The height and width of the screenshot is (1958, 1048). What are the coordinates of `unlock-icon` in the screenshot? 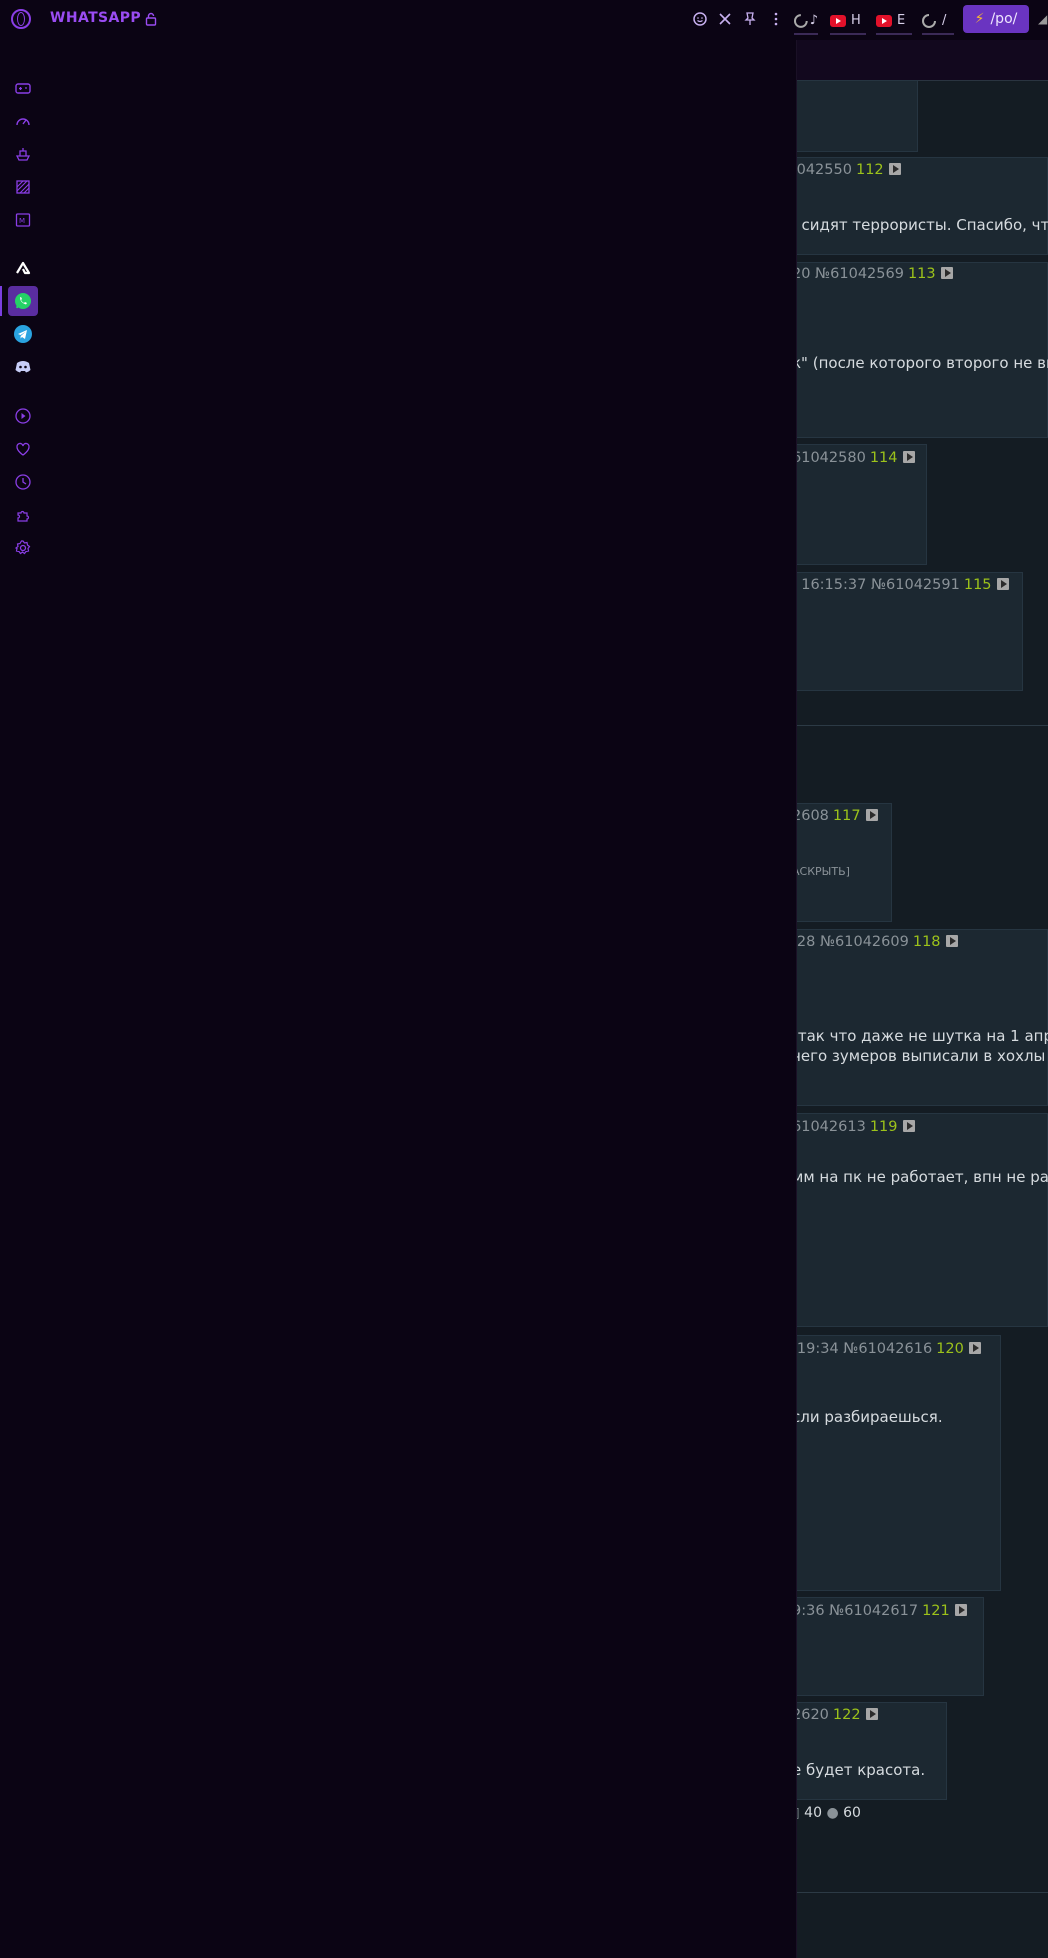 It's located at (151, 19).